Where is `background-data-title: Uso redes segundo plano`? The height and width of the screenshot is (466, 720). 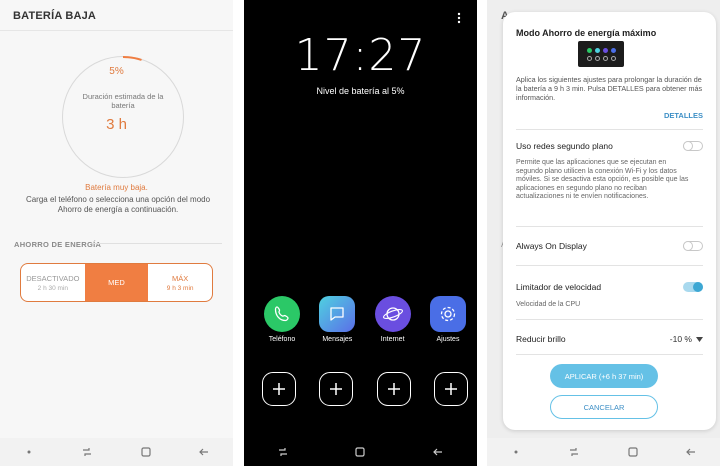
background-data-title: Uso redes segundo plano is located at coordinates (564, 146).